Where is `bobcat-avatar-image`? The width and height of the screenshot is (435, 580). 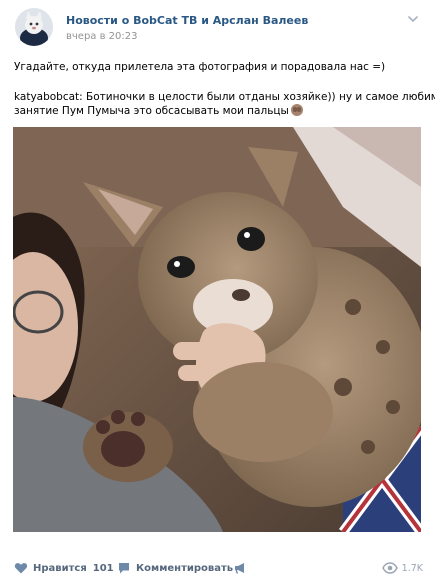 bobcat-avatar-image is located at coordinates (34, 27).